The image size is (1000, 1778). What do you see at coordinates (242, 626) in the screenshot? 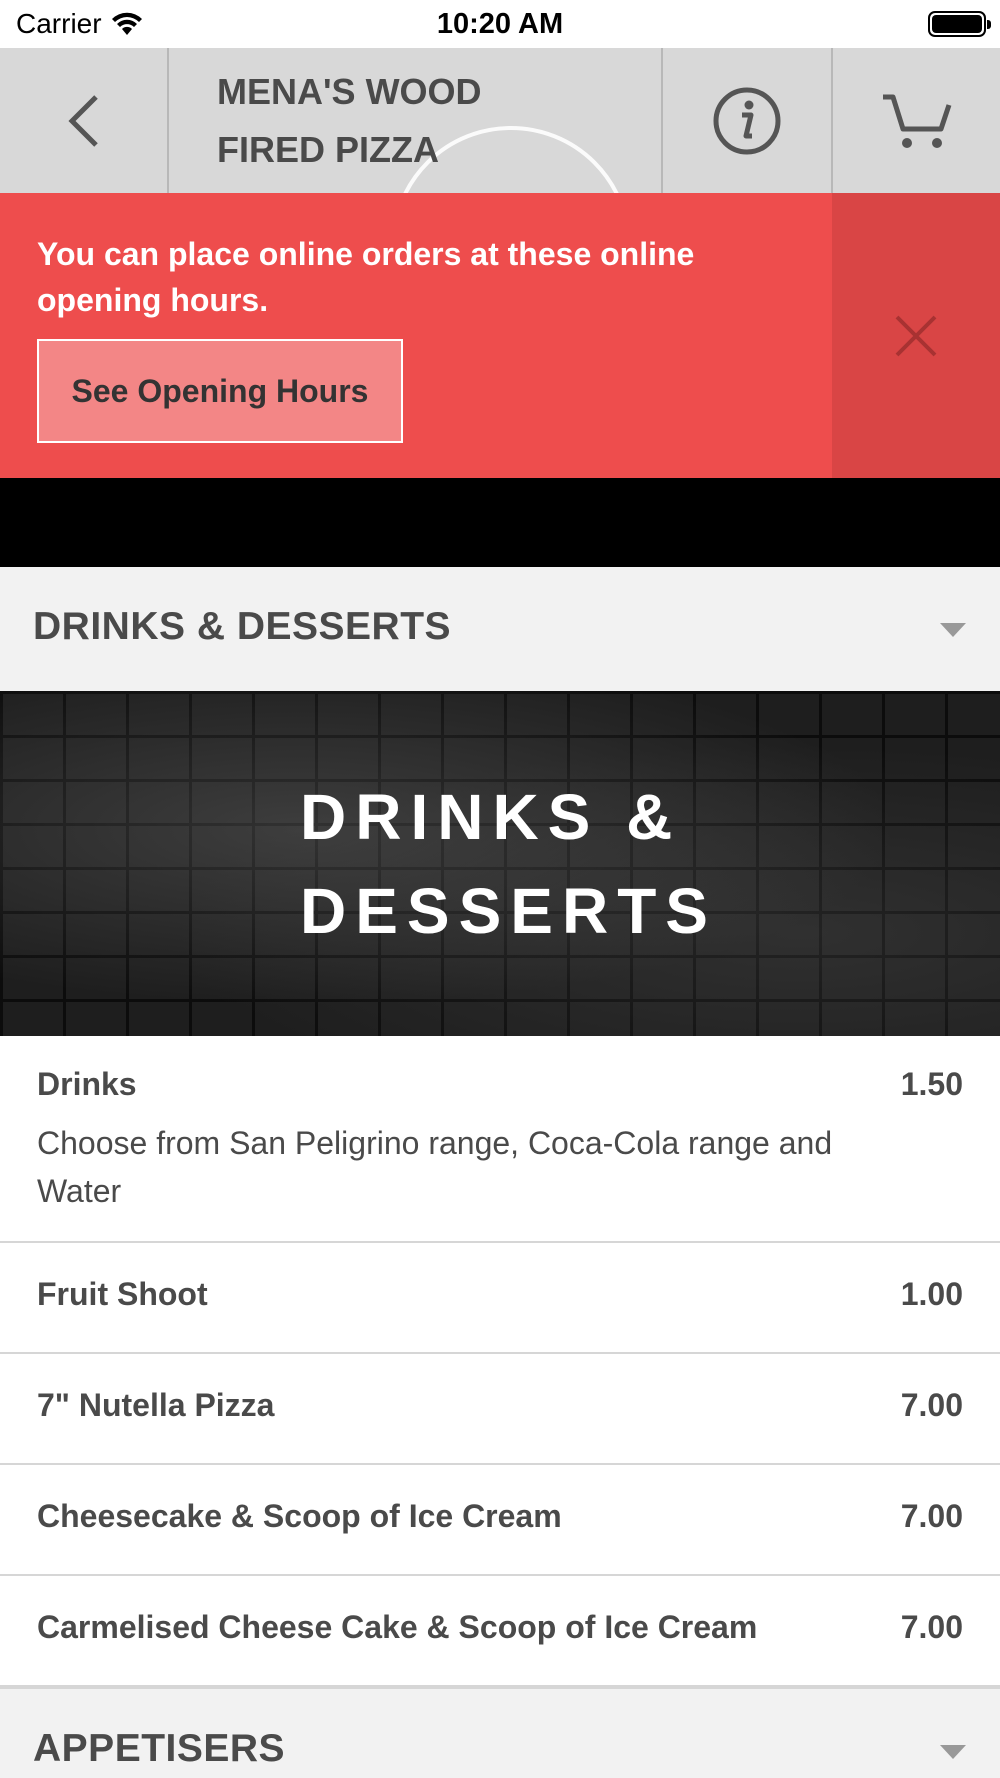
I see `category-label: DRINKS & DESSERTS` at bounding box center [242, 626].